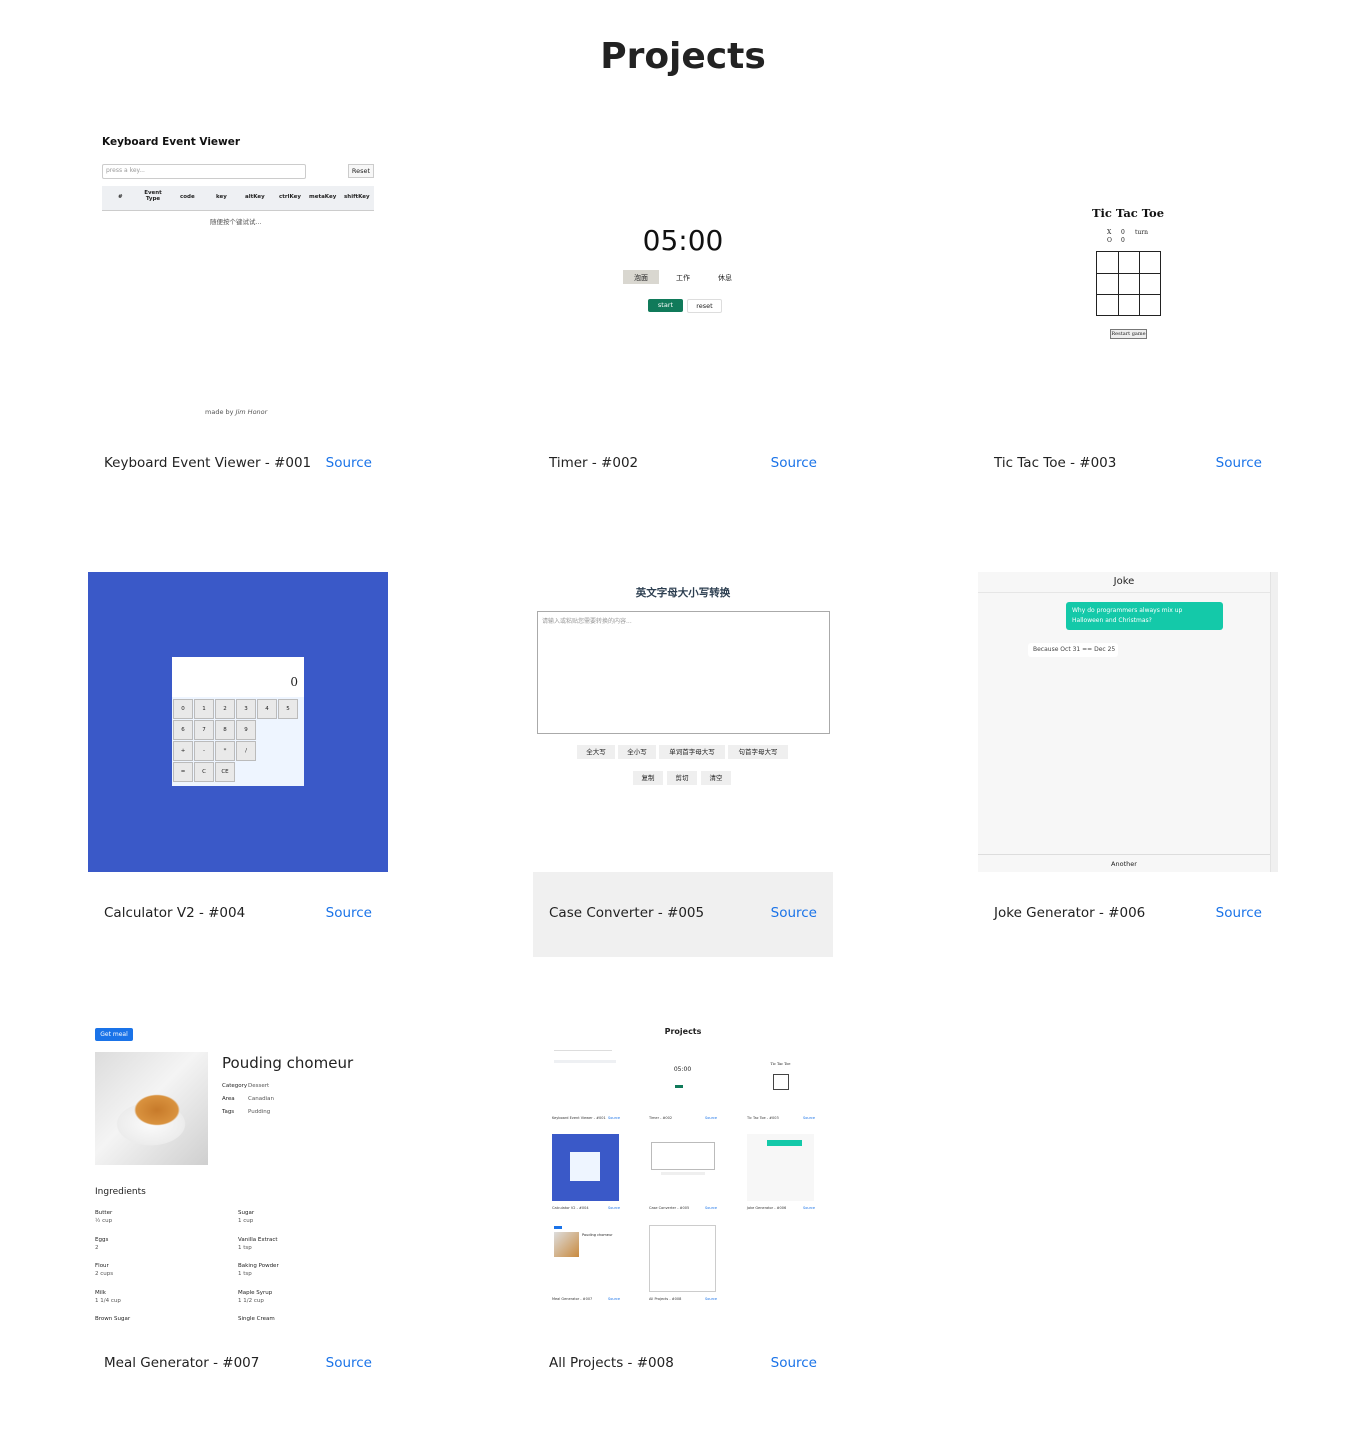  Describe the element at coordinates (1074, 649) in the screenshot. I see `joke-answer: Because Oct 31 == Dec 25` at that location.